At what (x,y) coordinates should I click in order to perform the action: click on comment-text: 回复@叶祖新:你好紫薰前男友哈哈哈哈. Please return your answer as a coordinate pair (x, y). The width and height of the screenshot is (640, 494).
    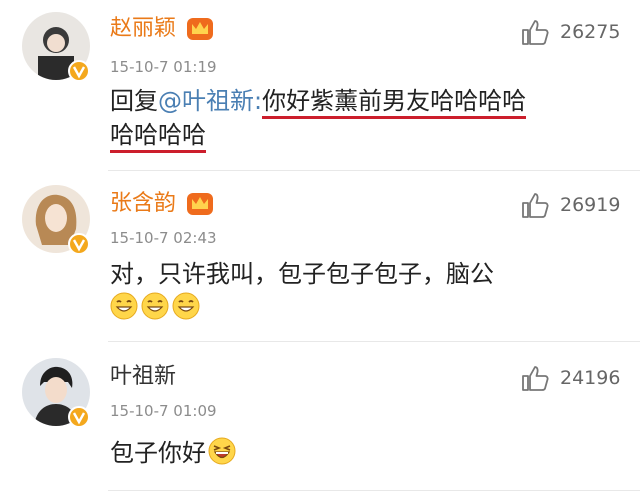
    Looking at the image, I should click on (318, 101).